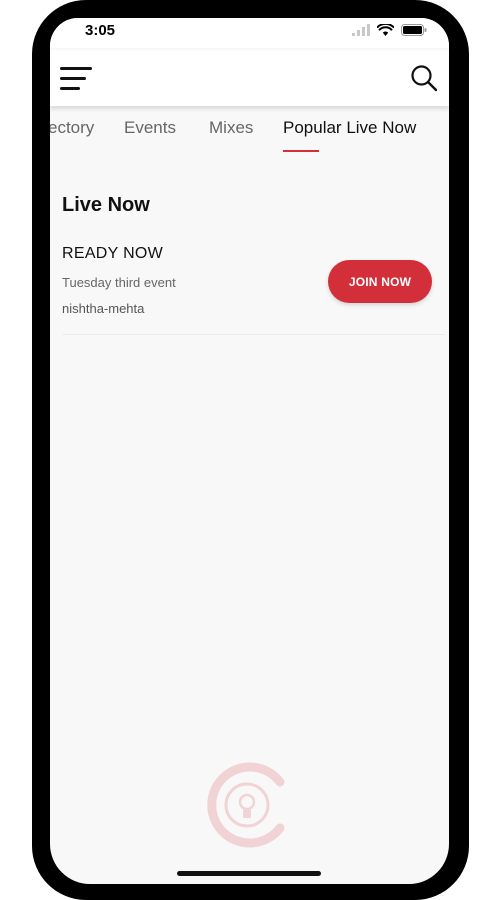 The height and width of the screenshot is (900, 500). What do you see at coordinates (249, 33) in the screenshot?
I see `status-bar: 3:05` at bounding box center [249, 33].